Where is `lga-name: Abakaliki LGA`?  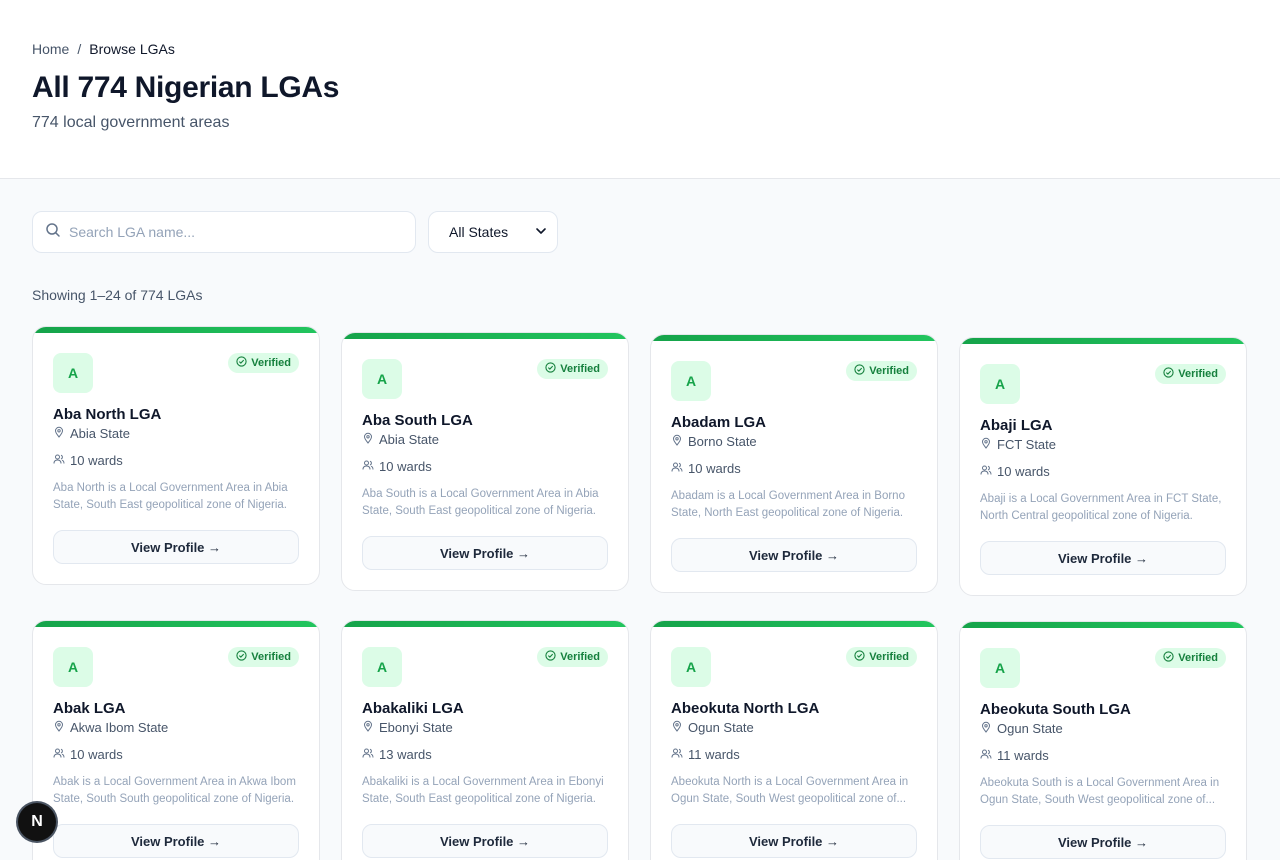
lga-name: Abakaliki LGA is located at coordinates (413, 708).